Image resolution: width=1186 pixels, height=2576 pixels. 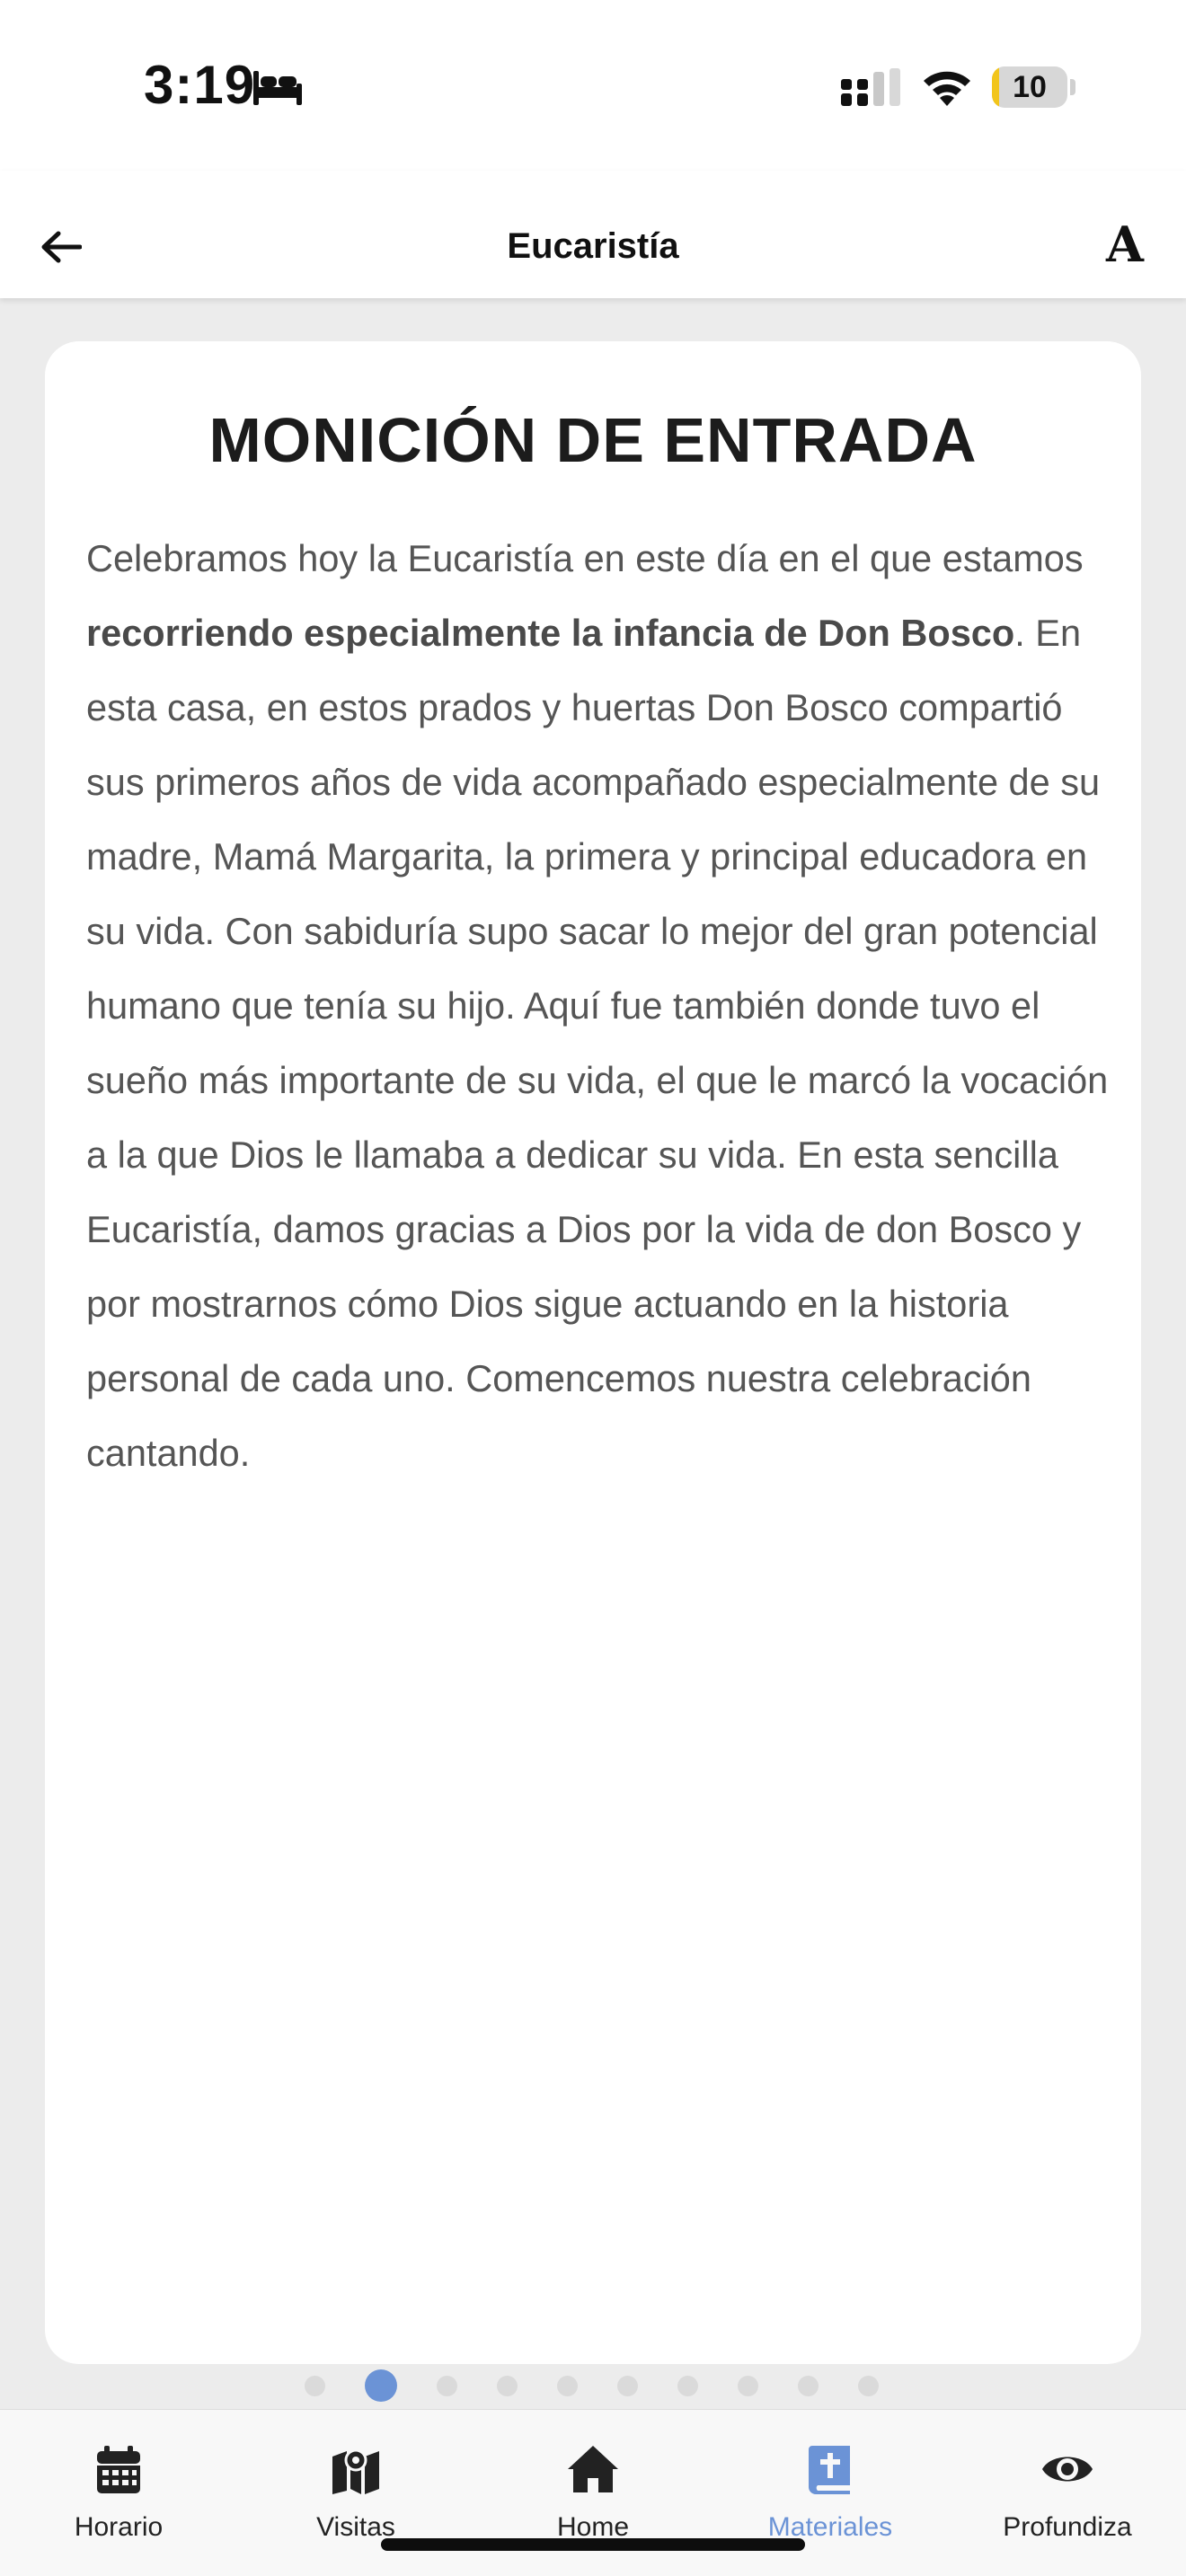 I want to click on bible-icon, so click(x=829, y=2470).